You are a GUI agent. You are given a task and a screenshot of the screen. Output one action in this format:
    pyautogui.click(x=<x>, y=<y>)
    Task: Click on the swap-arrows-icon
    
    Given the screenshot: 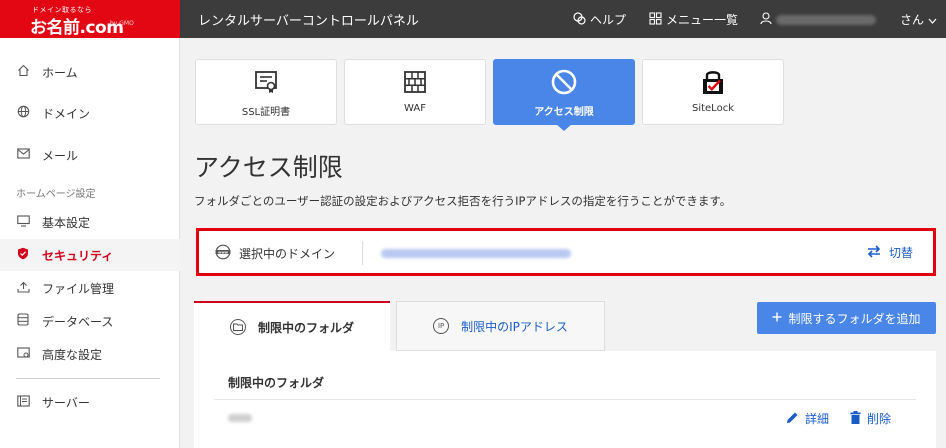 What is the action you would take?
    pyautogui.click(x=874, y=252)
    